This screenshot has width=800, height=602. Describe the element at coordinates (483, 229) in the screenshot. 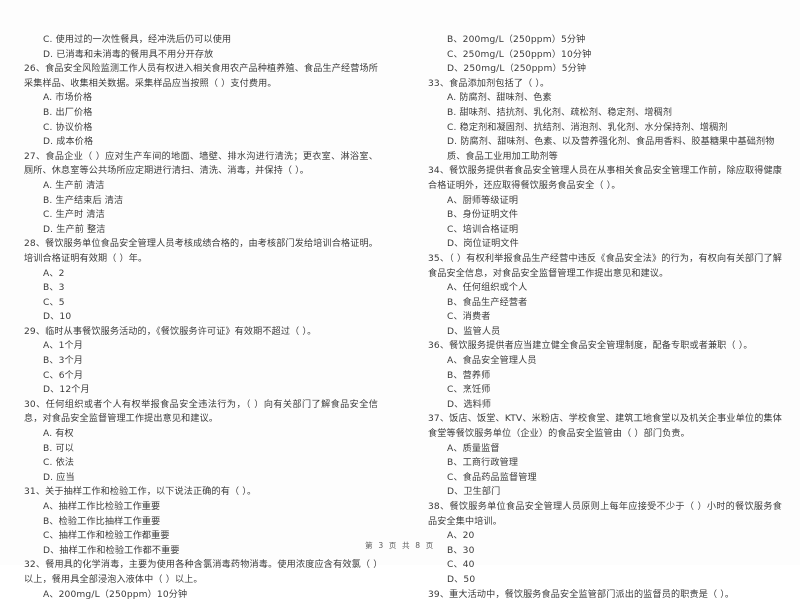

I see `question-option: C、培训合格证明` at that location.